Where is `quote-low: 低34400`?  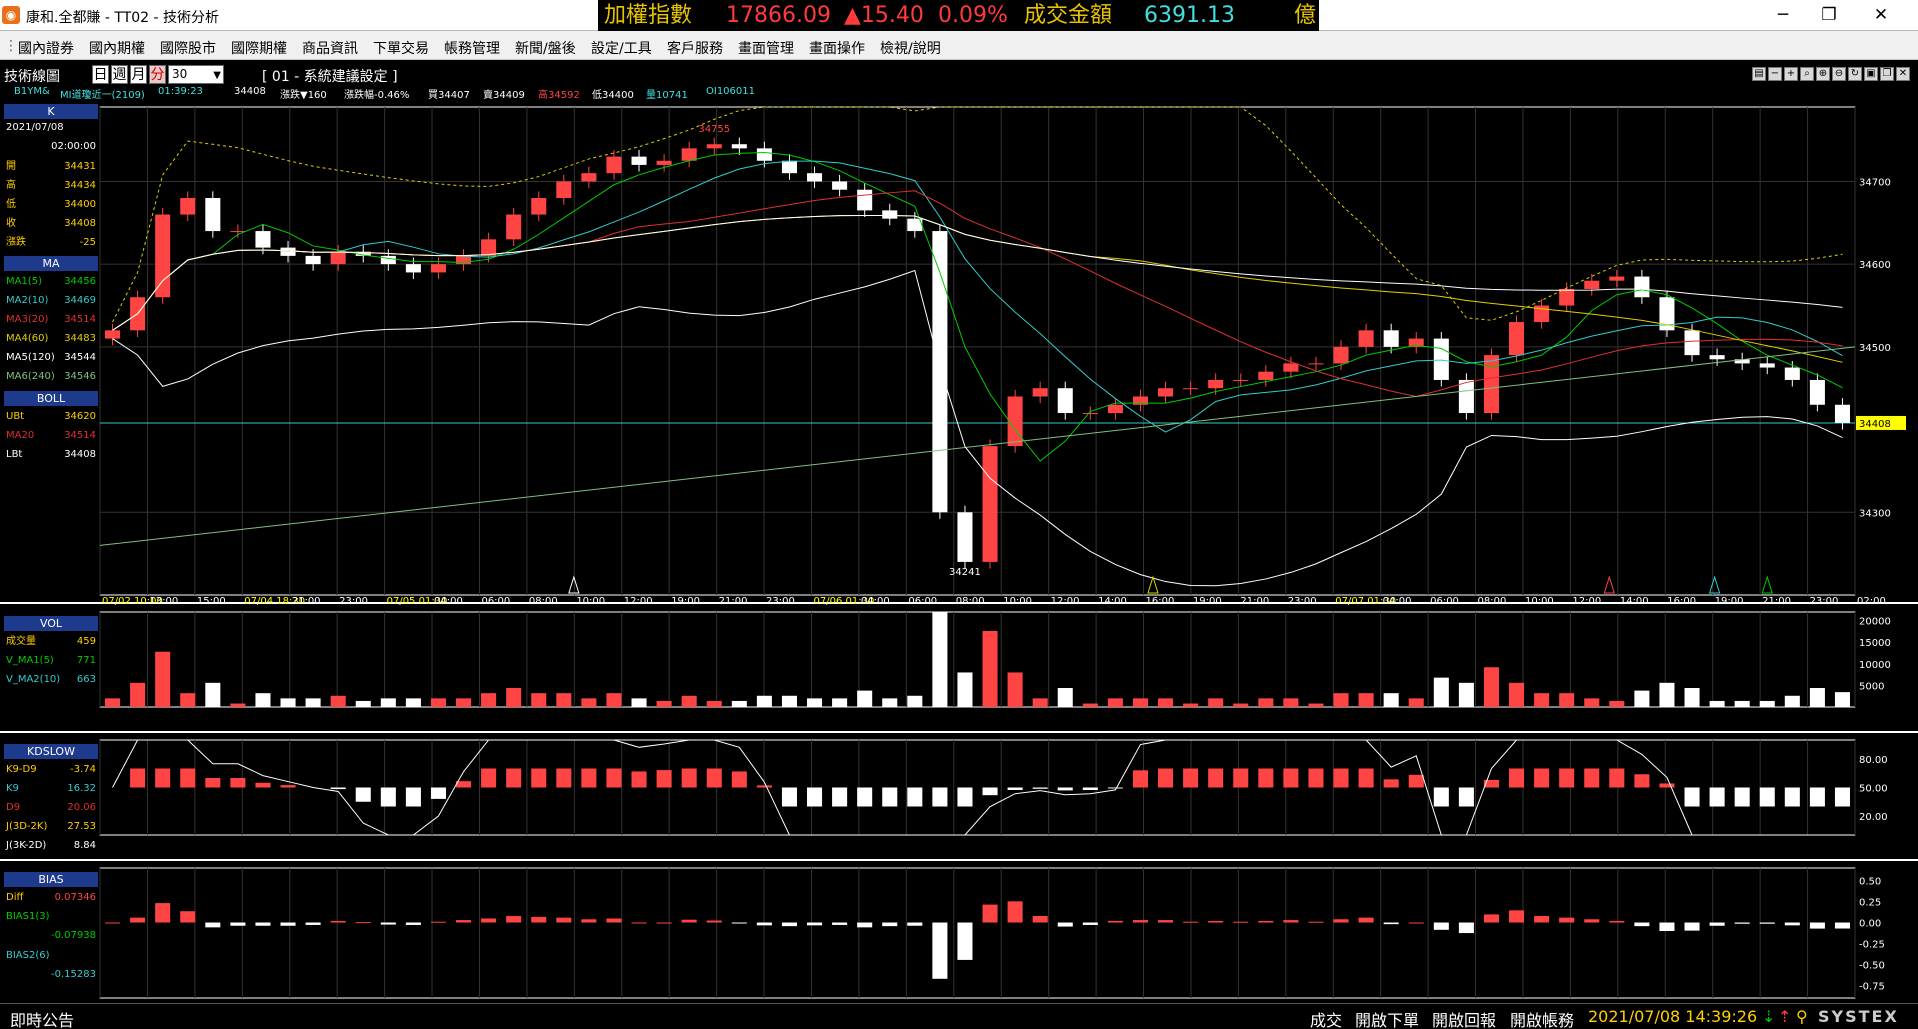 quote-low: 低34400 is located at coordinates (613, 95).